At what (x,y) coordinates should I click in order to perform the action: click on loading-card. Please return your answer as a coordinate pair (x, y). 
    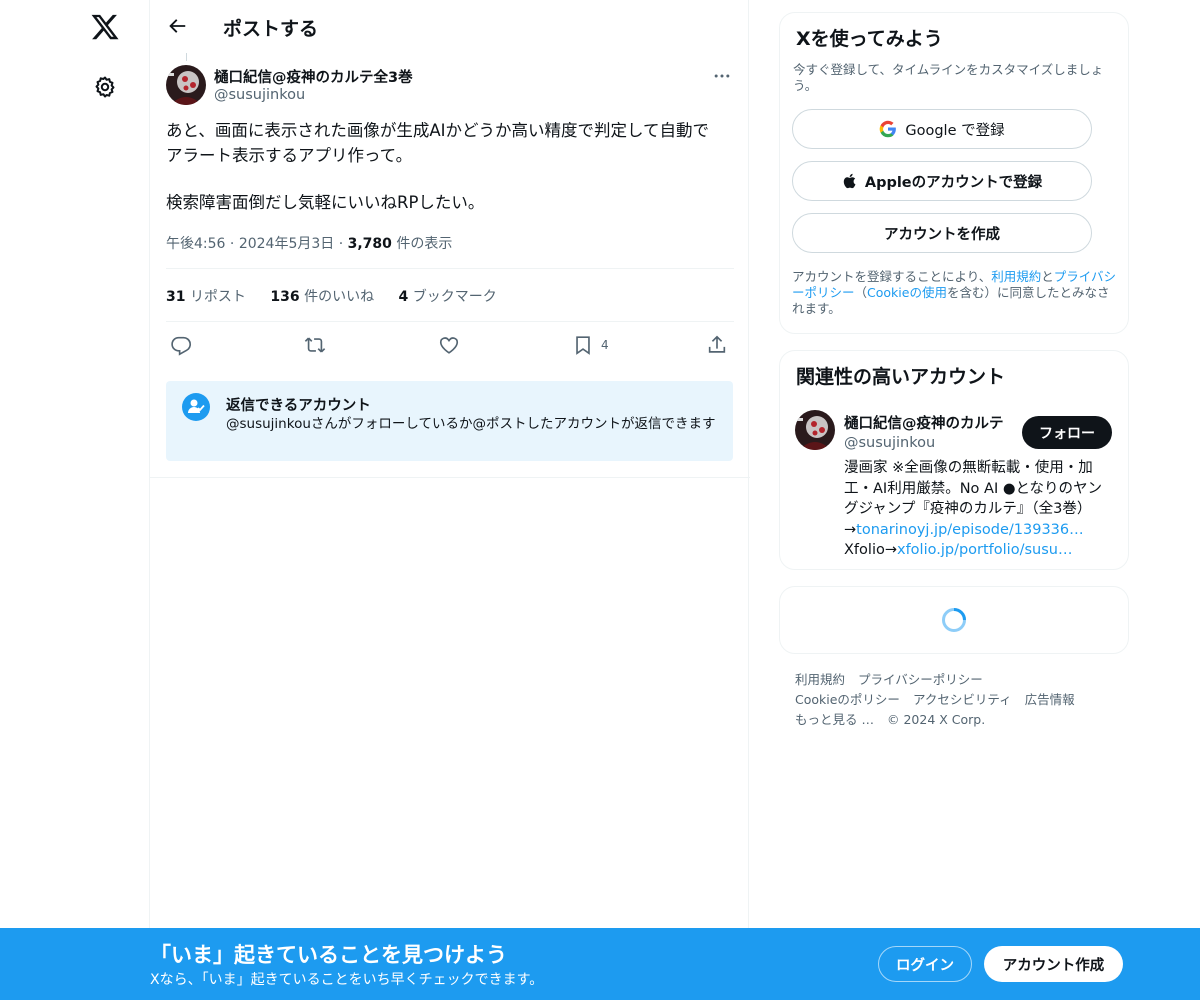
    Looking at the image, I should click on (954, 620).